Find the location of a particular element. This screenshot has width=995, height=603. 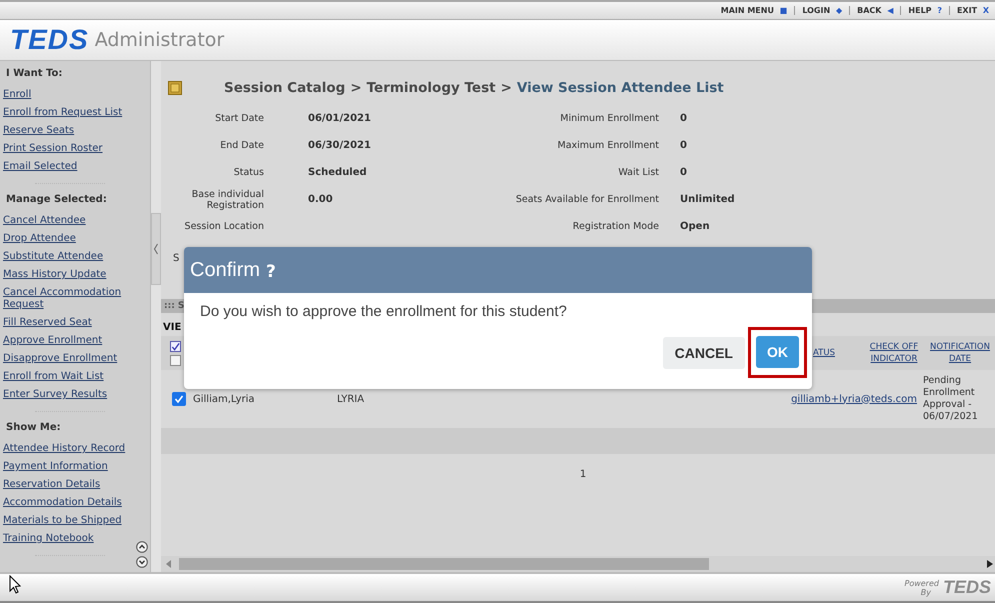

breadcrumb-item: Terminology Test is located at coordinates (431, 88).